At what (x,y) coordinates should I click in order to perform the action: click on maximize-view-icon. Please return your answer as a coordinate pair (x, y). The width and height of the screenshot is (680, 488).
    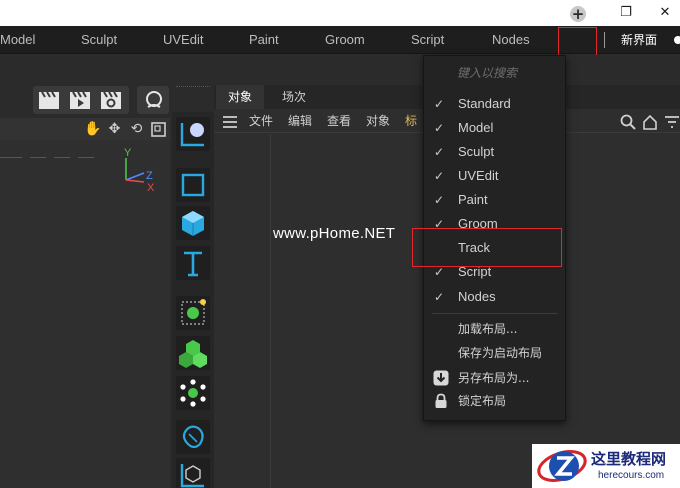
    Looking at the image, I should click on (158, 129).